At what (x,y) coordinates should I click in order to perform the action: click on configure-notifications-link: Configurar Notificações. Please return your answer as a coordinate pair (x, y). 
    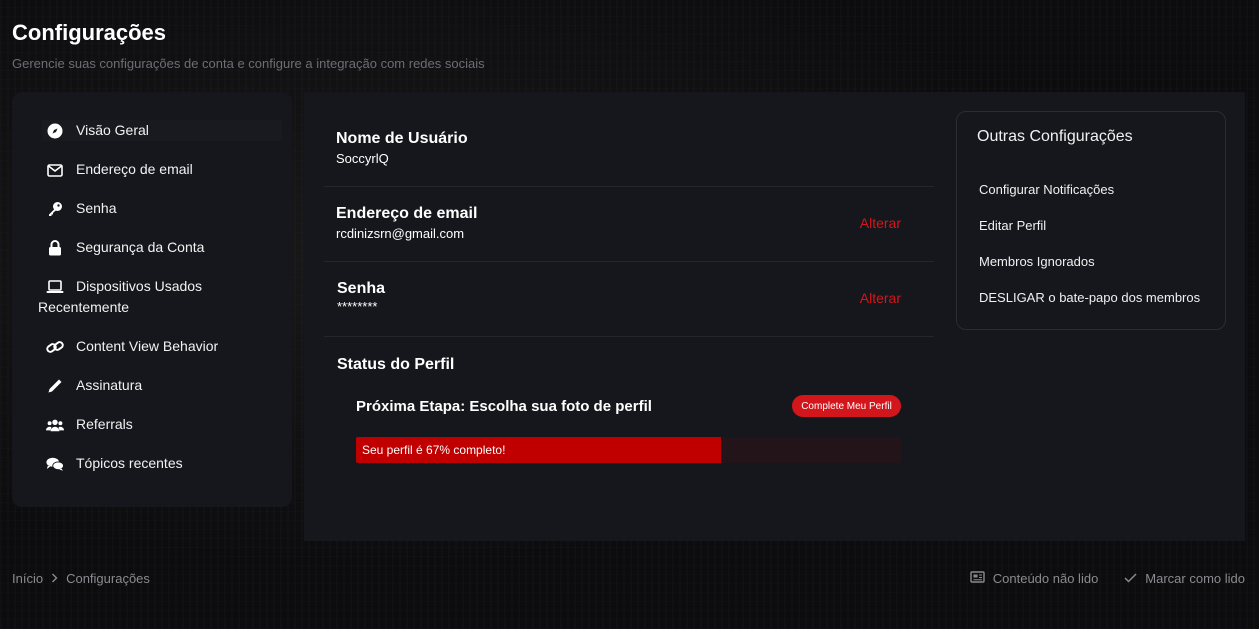
    Looking at the image, I should click on (1046, 189).